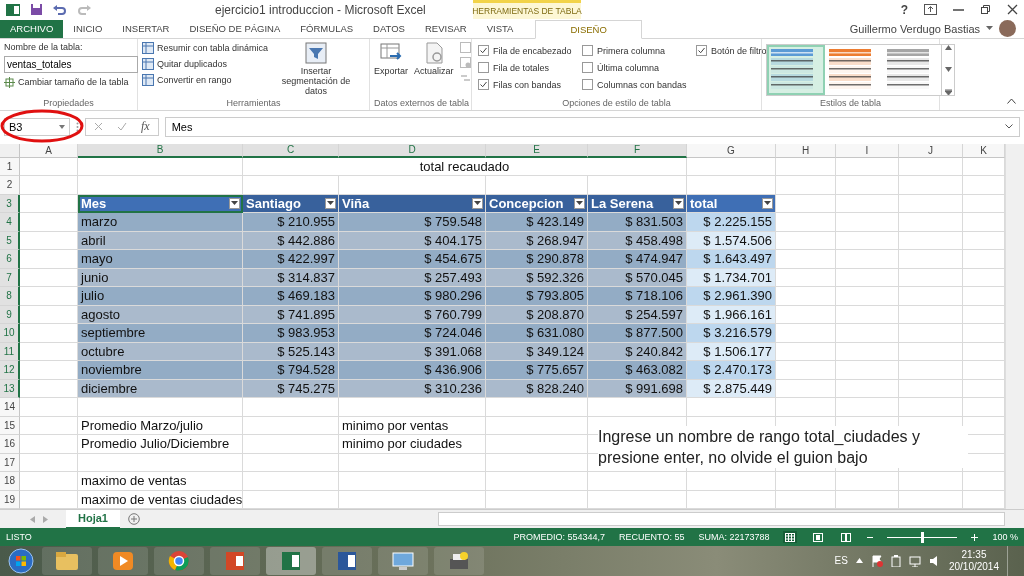 The image size is (1024, 576). What do you see at coordinates (71, 64) in the screenshot?
I see `table-name-field: ventas_totales` at bounding box center [71, 64].